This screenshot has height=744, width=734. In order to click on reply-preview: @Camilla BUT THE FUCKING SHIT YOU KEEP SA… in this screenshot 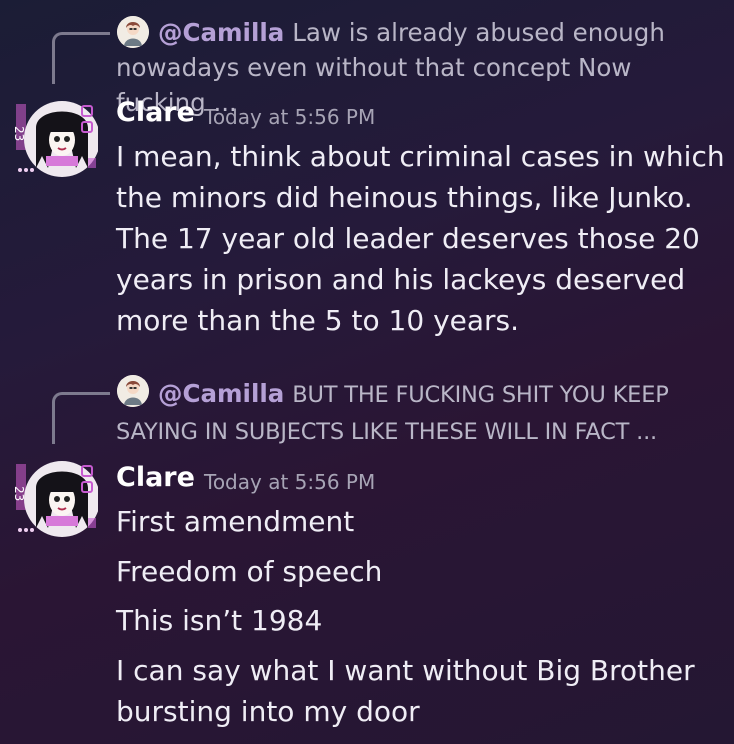, I will do `click(416, 413)`.